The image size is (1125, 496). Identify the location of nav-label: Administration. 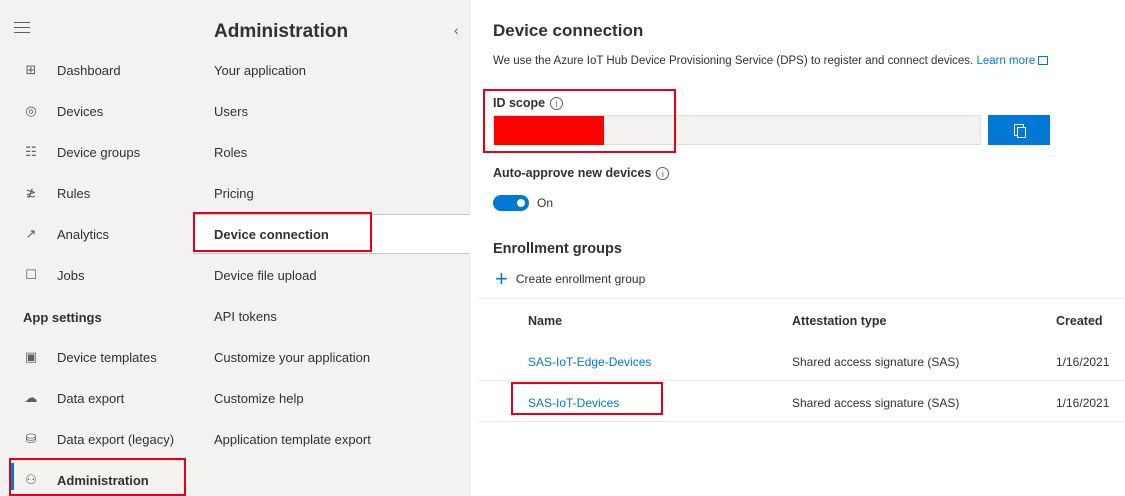
(103, 480).